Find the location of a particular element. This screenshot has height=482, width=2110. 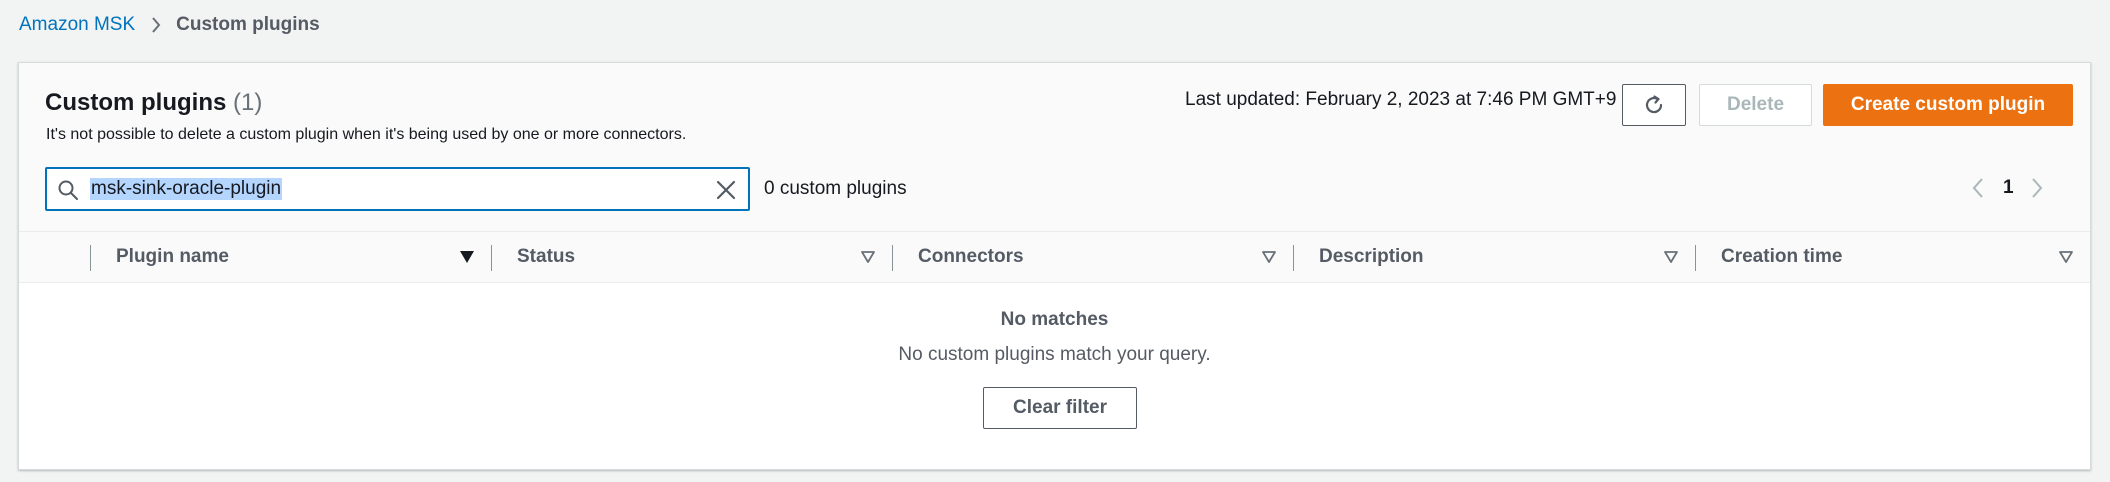

panel-title-text: Custom plugins is located at coordinates (136, 102).